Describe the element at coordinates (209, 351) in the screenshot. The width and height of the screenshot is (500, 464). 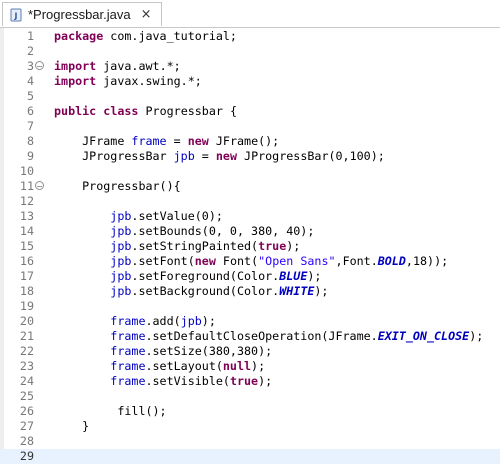
I see `code-token: .setSize(380,380);` at that location.